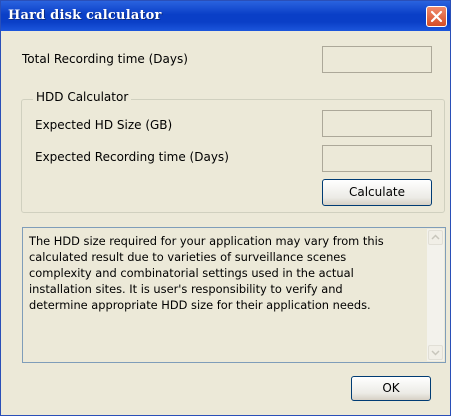 This screenshot has height=418, width=453. I want to click on close-icon, so click(436, 16).